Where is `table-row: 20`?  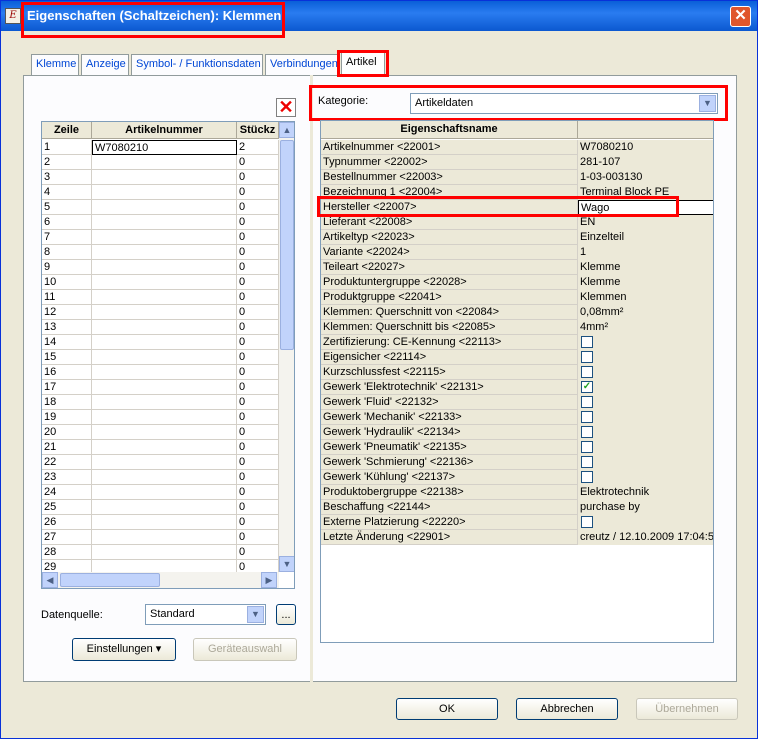
table-row: 20 is located at coordinates (160, 162).